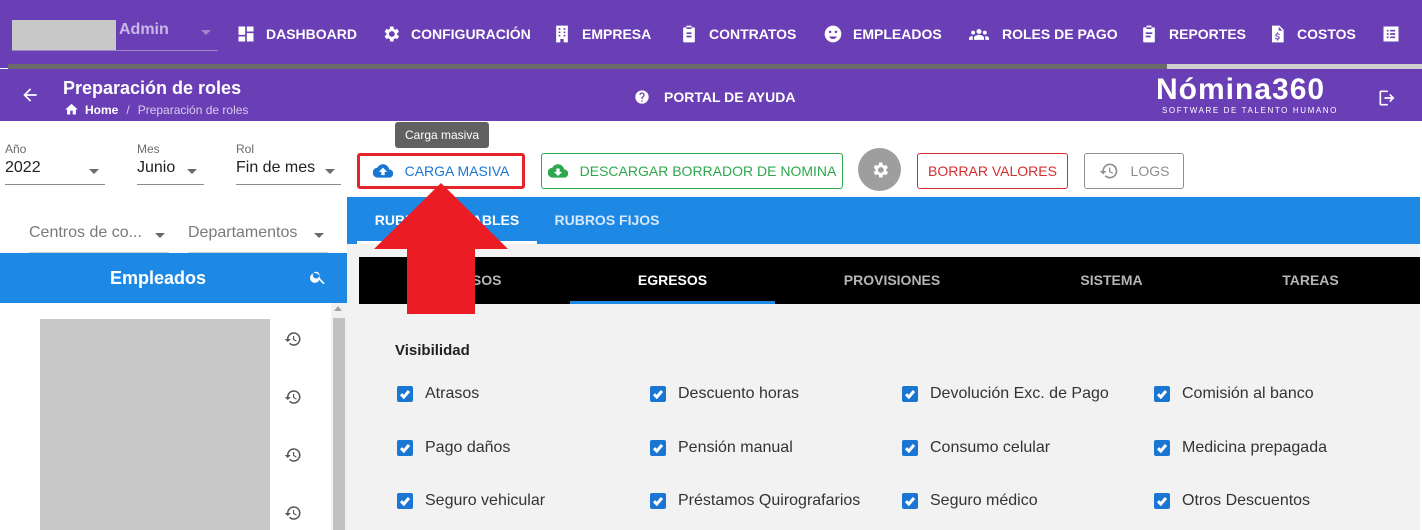 The width and height of the screenshot is (1422, 530). Describe the element at coordinates (30, 95) in the screenshot. I see `back-arrow-icon` at that location.